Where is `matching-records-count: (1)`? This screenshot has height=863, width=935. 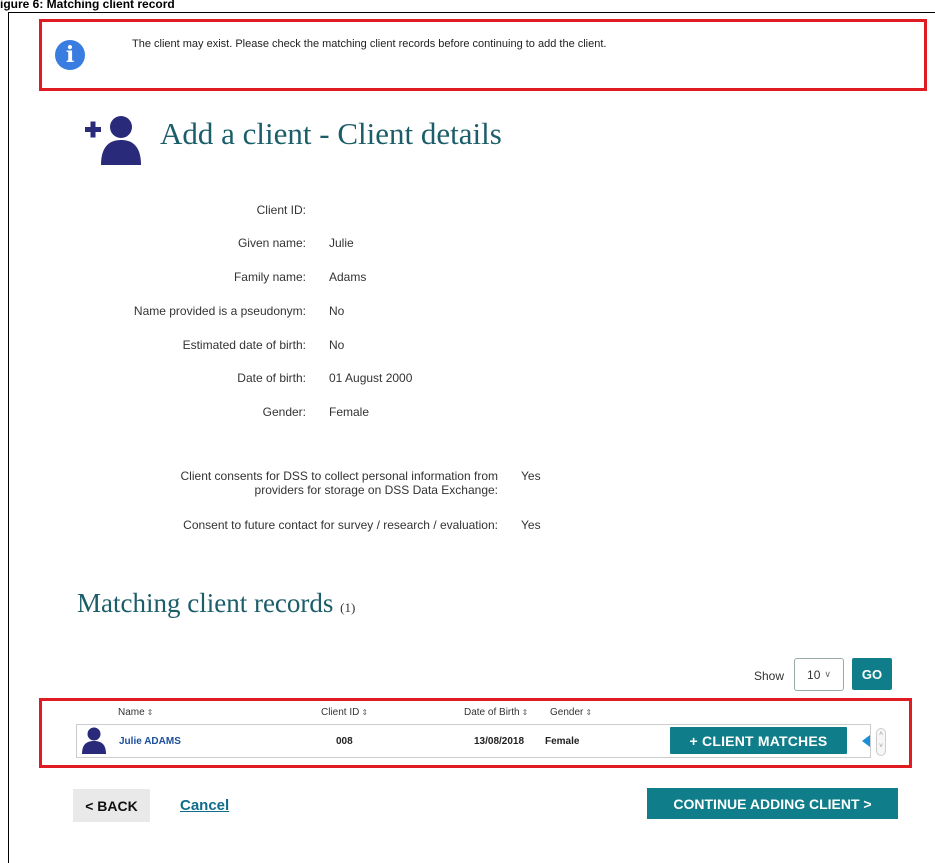
matching-records-count: (1) is located at coordinates (348, 607).